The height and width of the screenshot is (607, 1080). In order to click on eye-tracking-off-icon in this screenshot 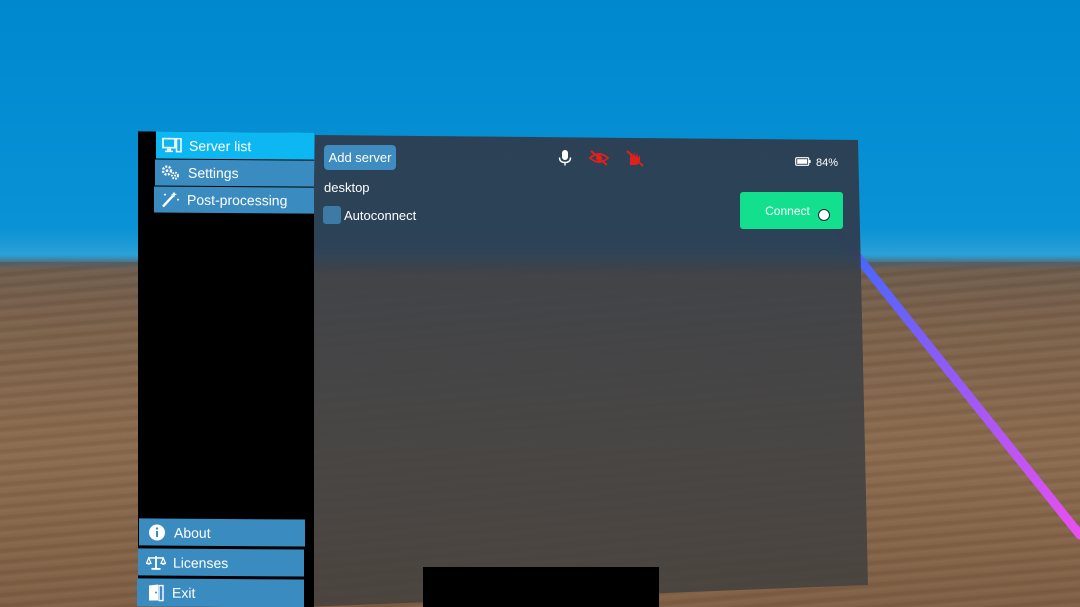, I will do `click(599, 160)`.